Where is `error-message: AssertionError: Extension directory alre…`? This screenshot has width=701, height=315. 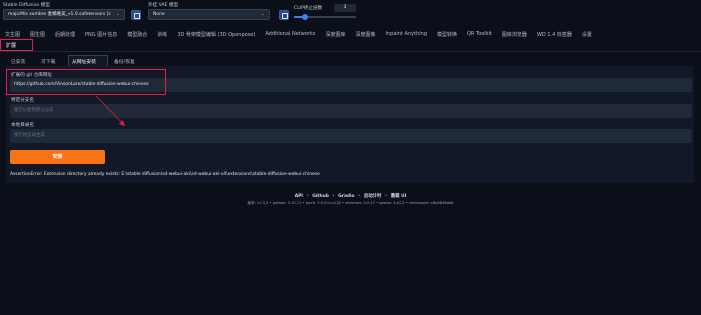 error-message: AssertionError: Extension directory alre… is located at coordinates (165, 174).